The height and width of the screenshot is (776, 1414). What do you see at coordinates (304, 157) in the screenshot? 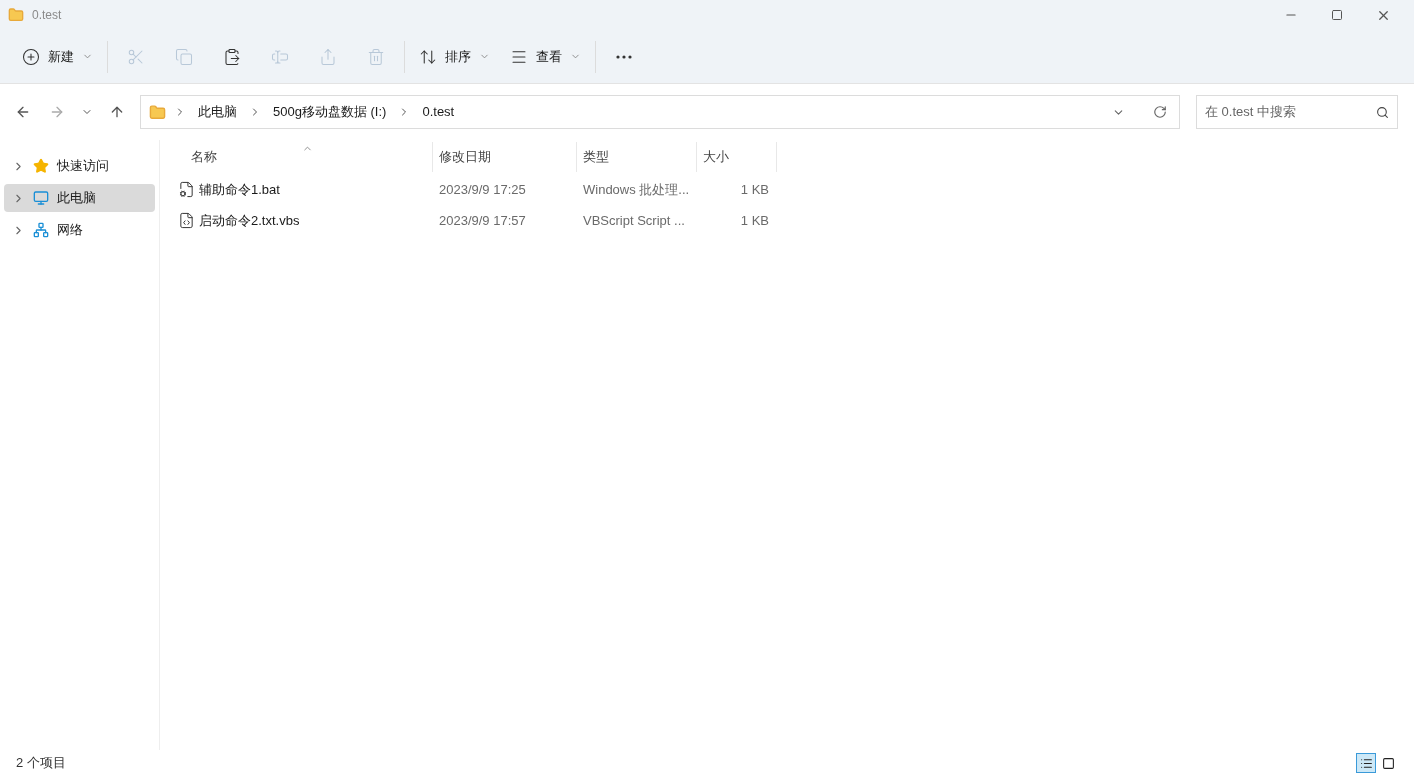
I see `column-header: 名称` at bounding box center [304, 157].